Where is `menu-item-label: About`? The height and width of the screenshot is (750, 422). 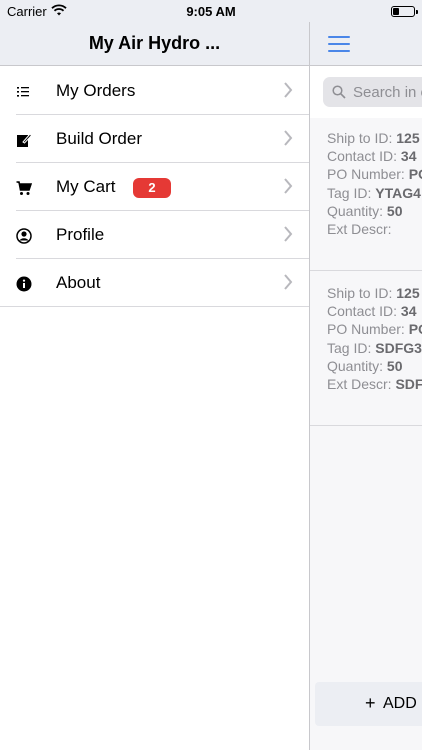 menu-item-label: About is located at coordinates (78, 282).